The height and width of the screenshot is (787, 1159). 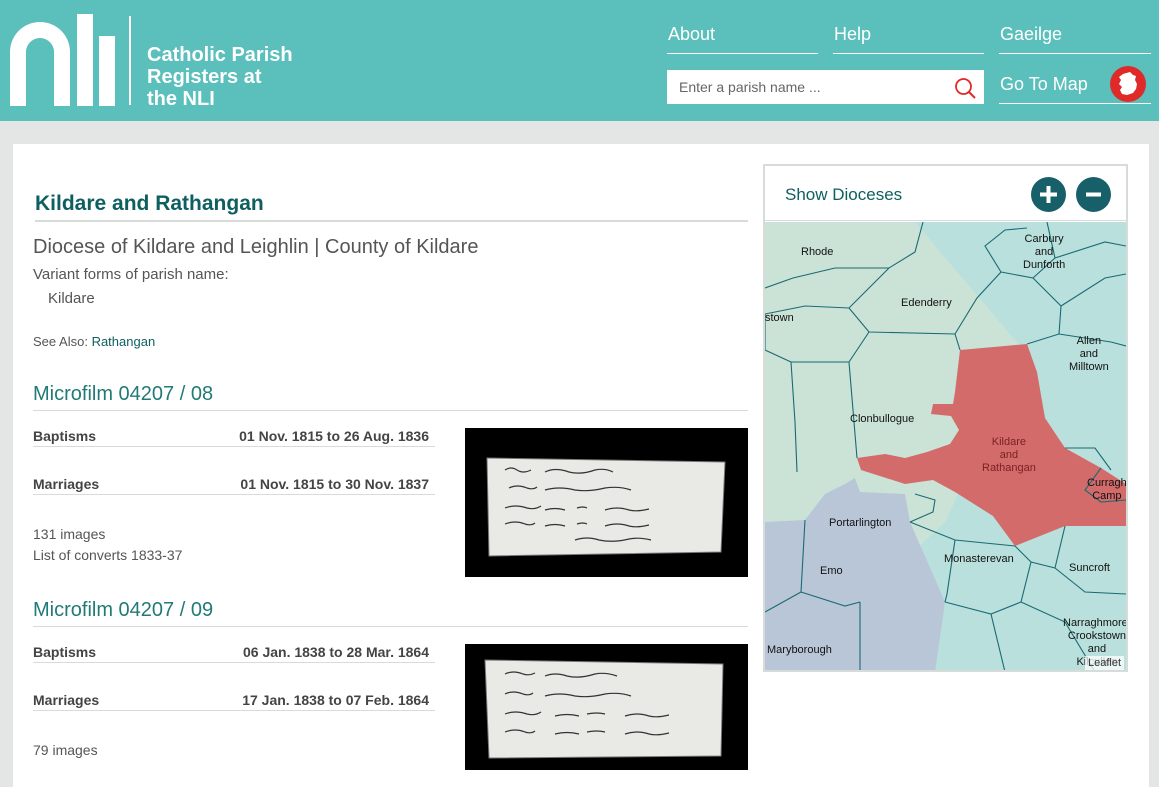 What do you see at coordinates (181, 99) in the screenshot?
I see `site-title-line: the NLI` at bounding box center [181, 99].